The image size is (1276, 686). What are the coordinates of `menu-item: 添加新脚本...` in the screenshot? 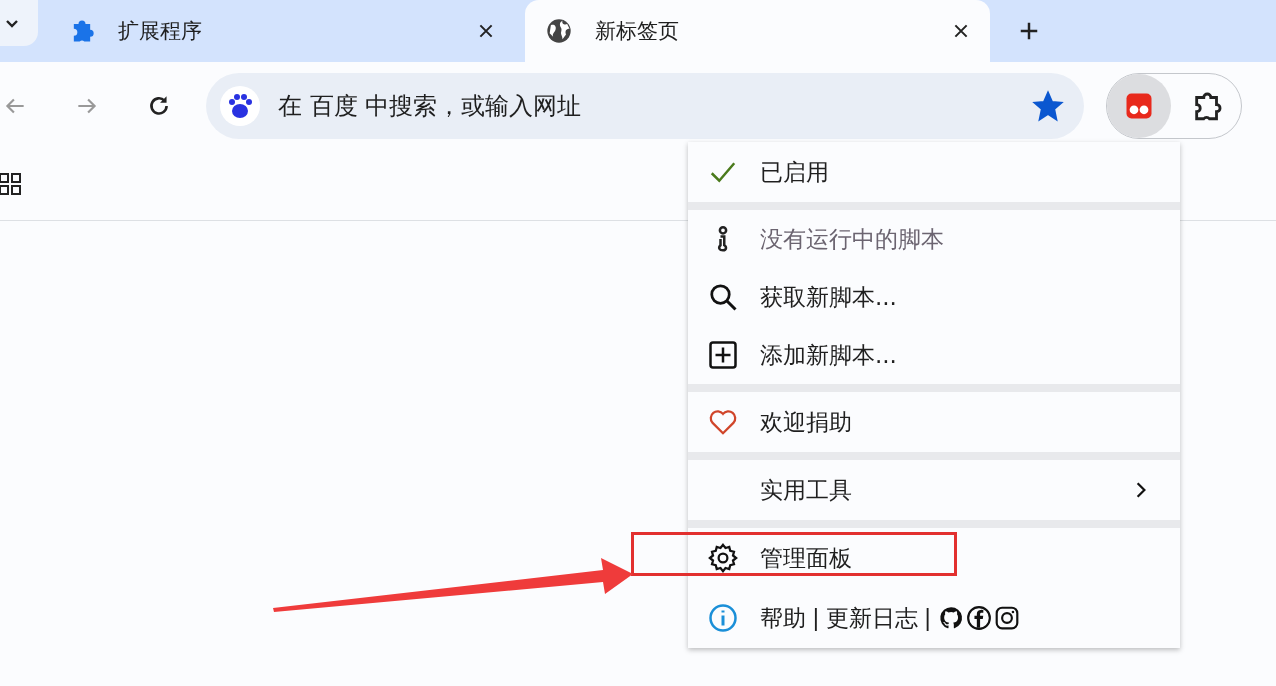 It's located at (934, 355).